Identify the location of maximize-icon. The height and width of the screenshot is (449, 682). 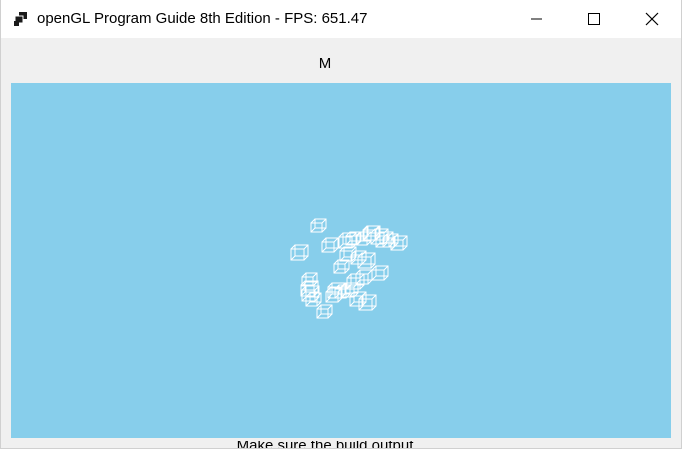
(594, 19).